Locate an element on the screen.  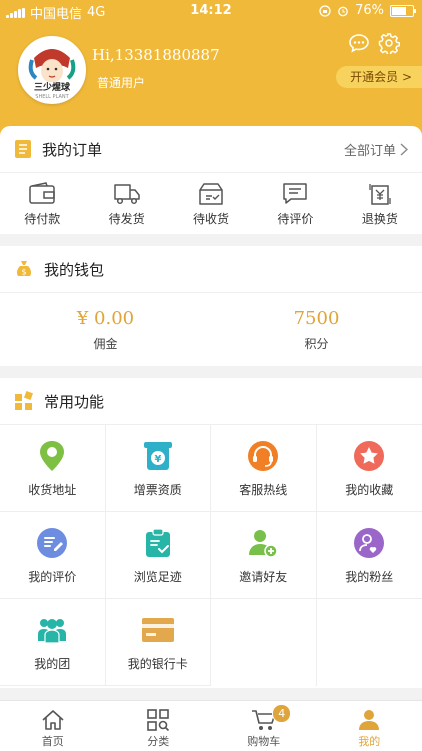
location-pin-icon is located at coordinates (52, 456).